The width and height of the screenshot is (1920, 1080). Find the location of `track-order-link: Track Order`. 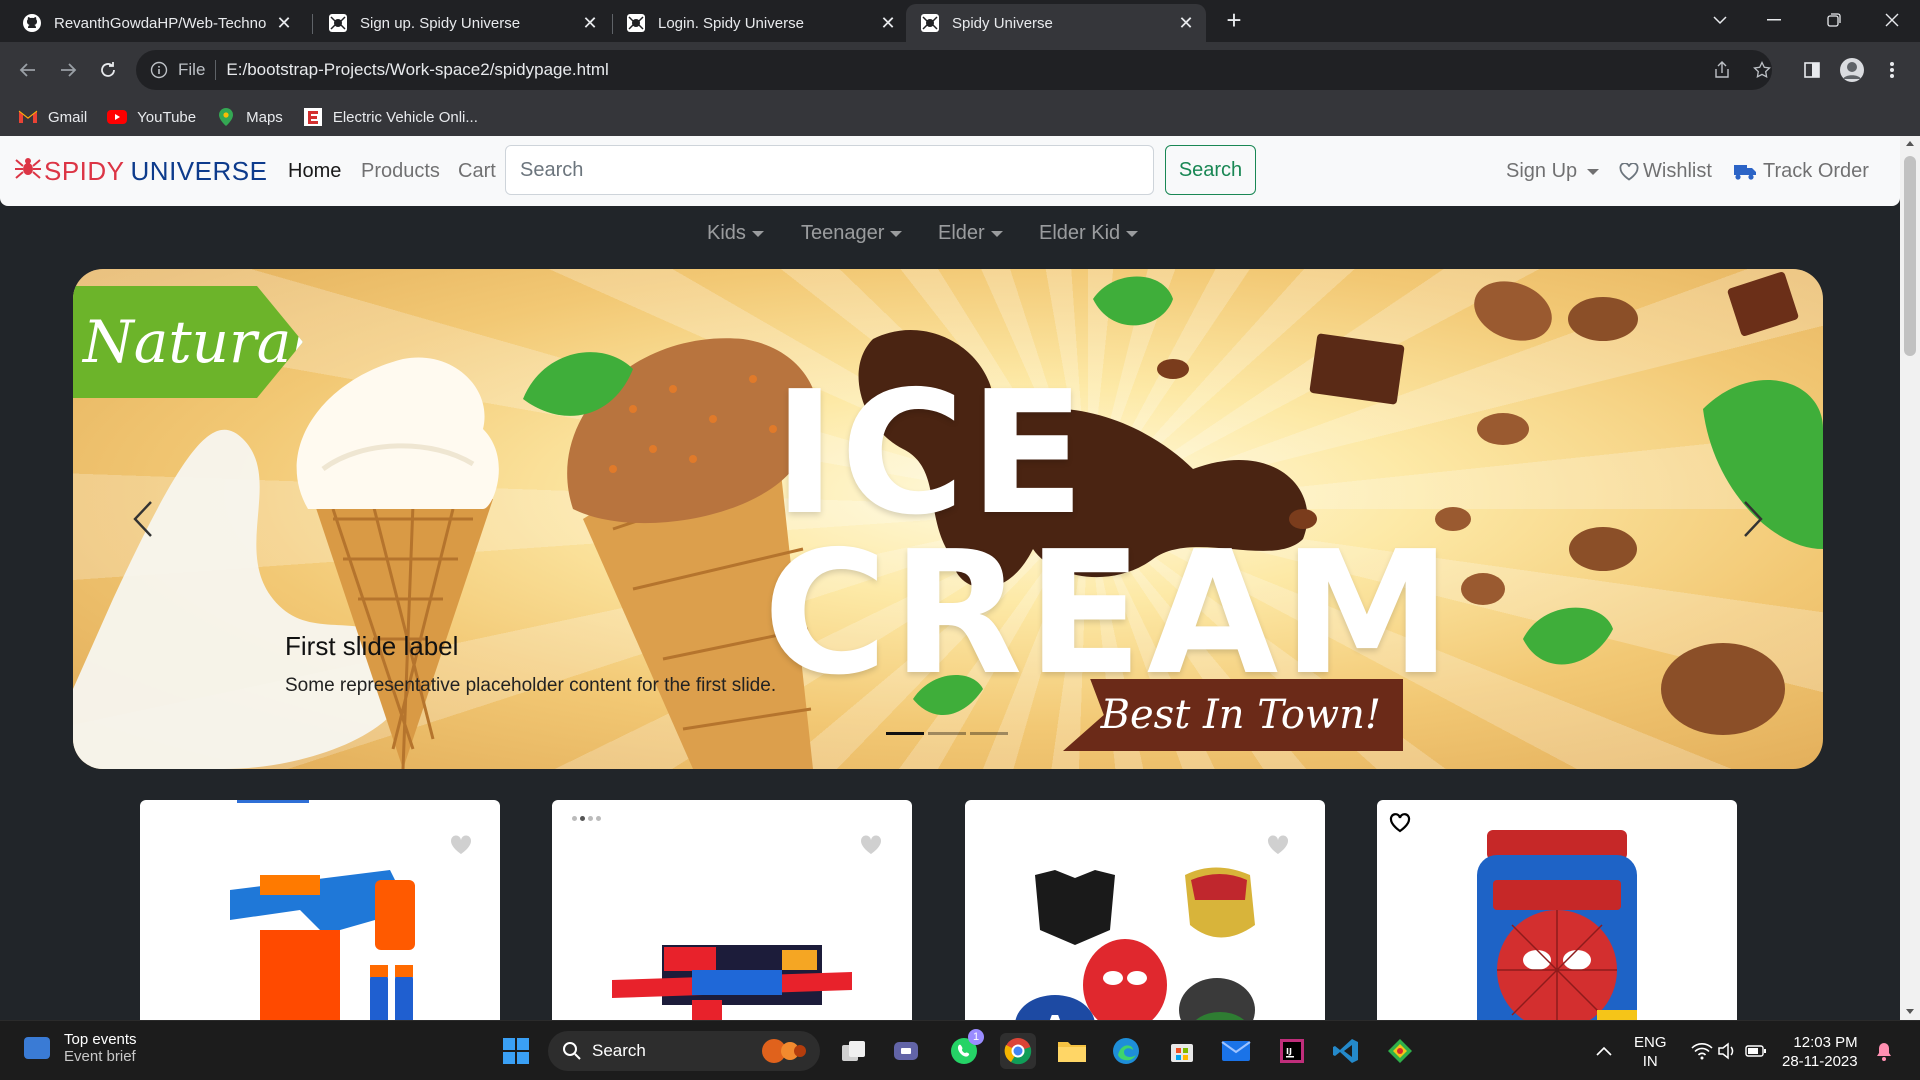

track-order-link: Track Order is located at coordinates (1801, 171).